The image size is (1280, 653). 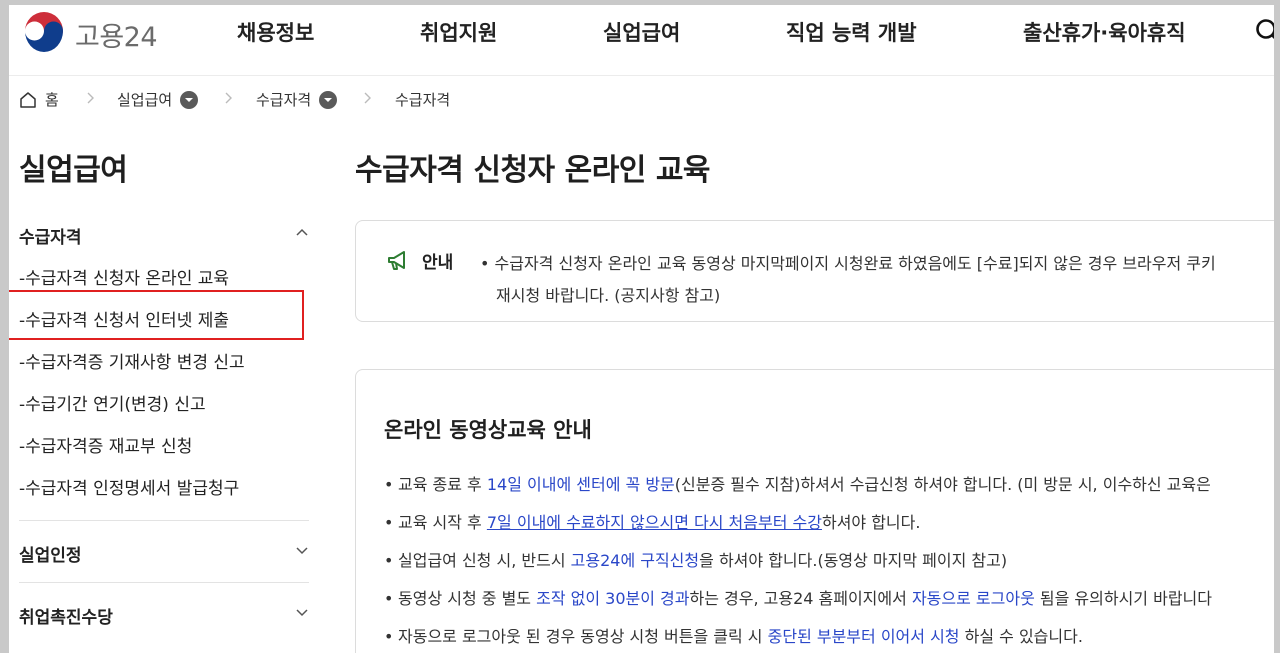 I want to click on bullet-emphasis: 고용24에 구직신청, so click(x=635, y=560).